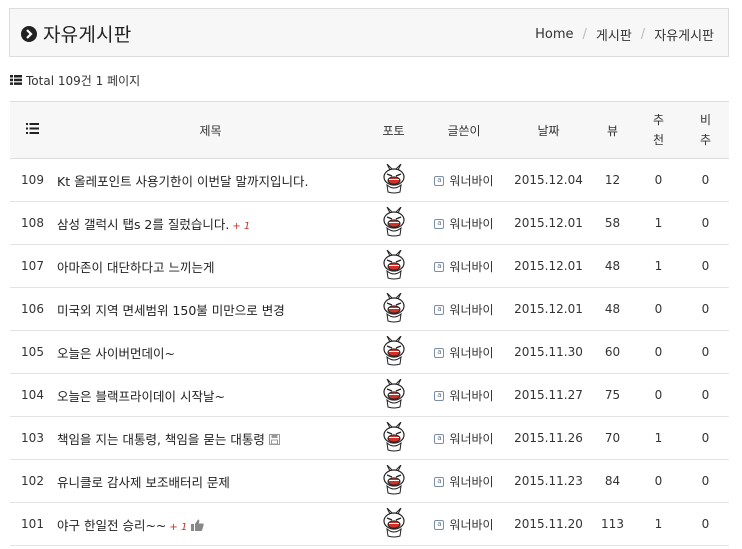  I want to click on views-column-header: 뷰, so click(612, 130).